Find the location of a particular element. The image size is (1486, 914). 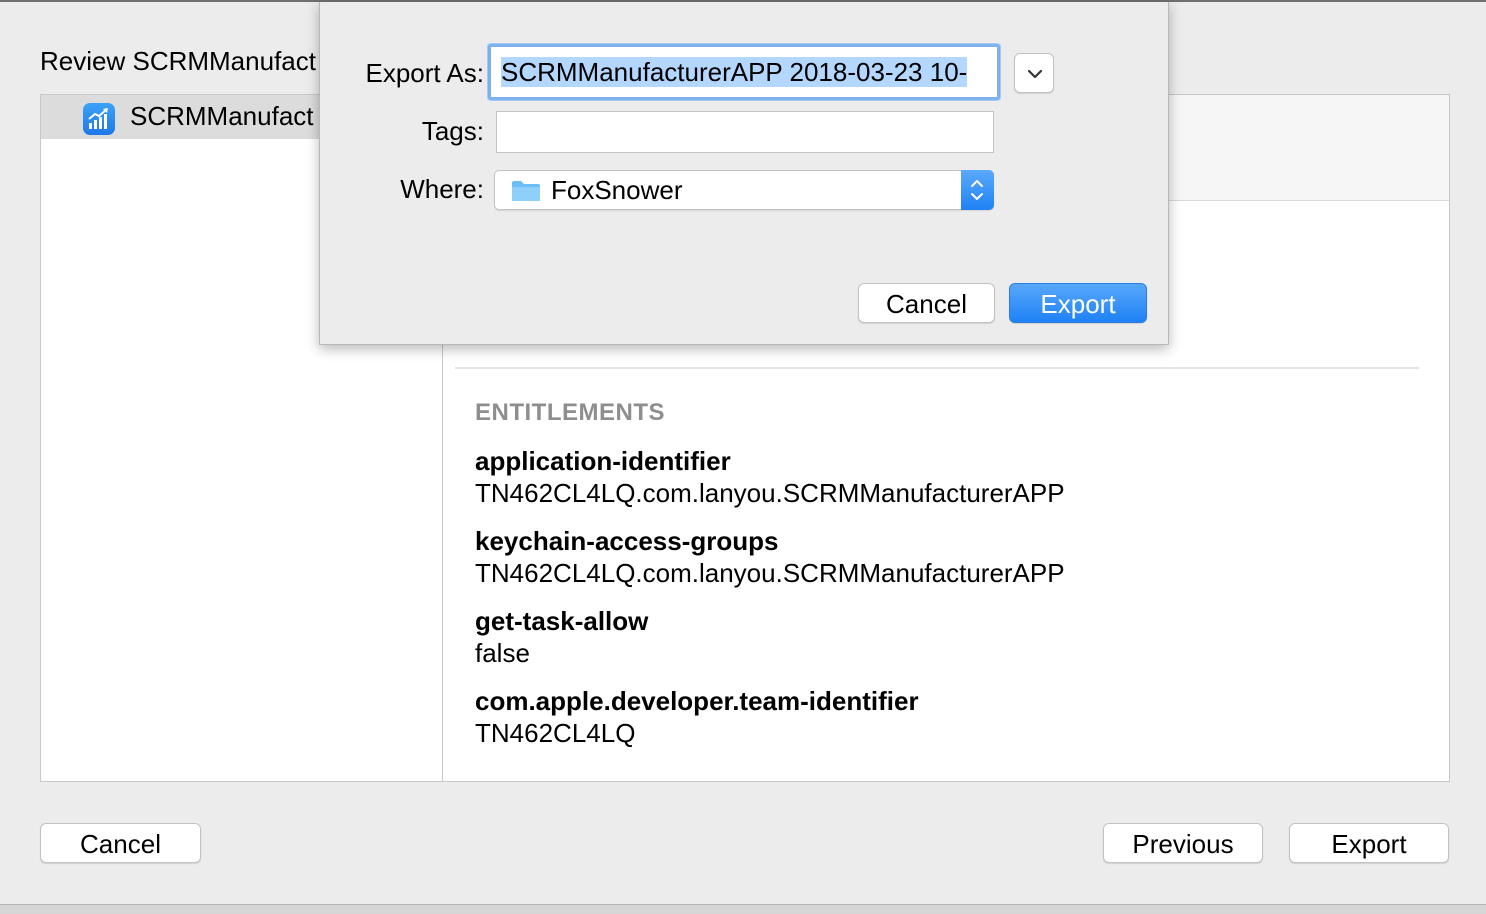

sheet-cancel-button: Cancel is located at coordinates (926, 303).